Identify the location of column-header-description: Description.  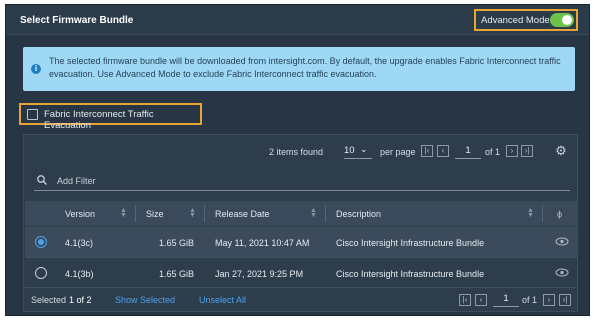
(358, 214).